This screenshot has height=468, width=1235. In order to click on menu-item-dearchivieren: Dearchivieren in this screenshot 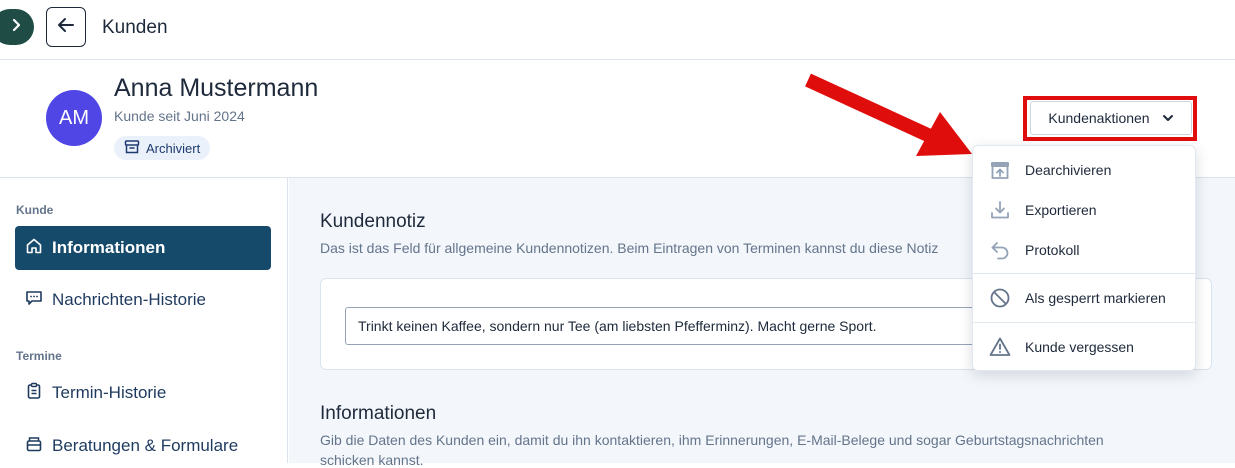, I will do `click(1084, 170)`.